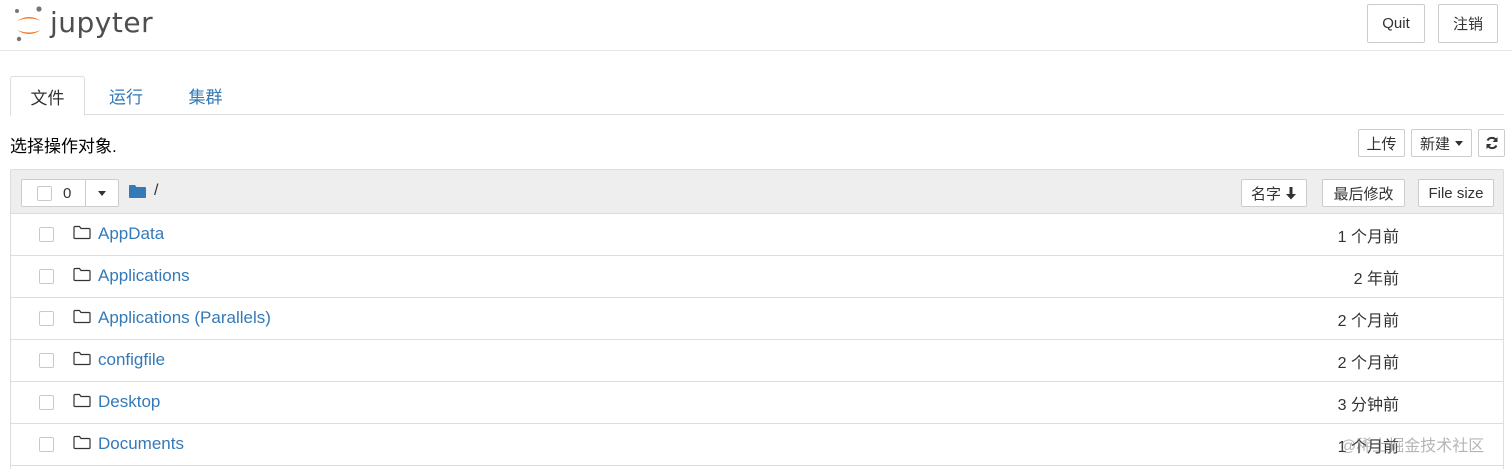 Image resolution: width=1512 pixels, height=469 pixels. What do you see at coordinates (757, 403) in the screenshot?
I see `list-item: Desktop 3 分钟前` at bounding box center [757, 403].